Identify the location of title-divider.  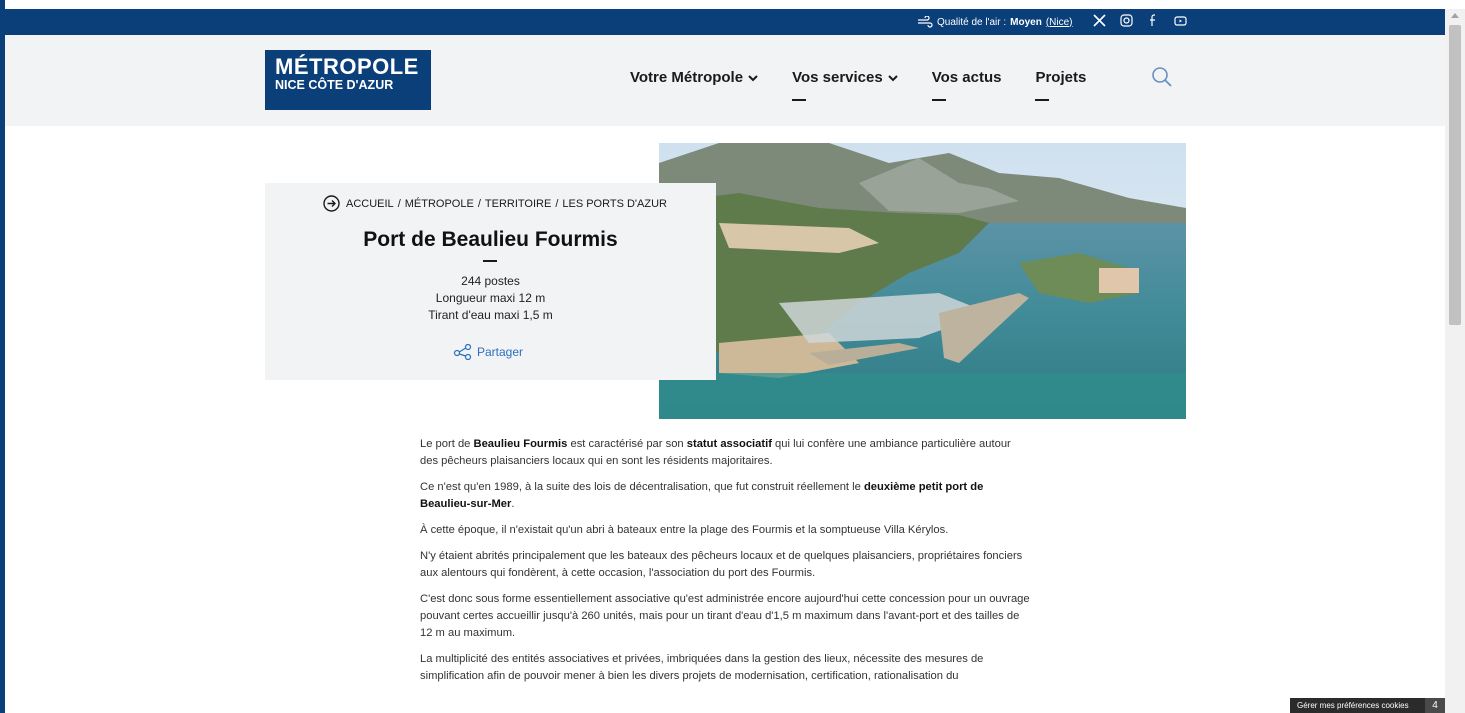
(490, 261).